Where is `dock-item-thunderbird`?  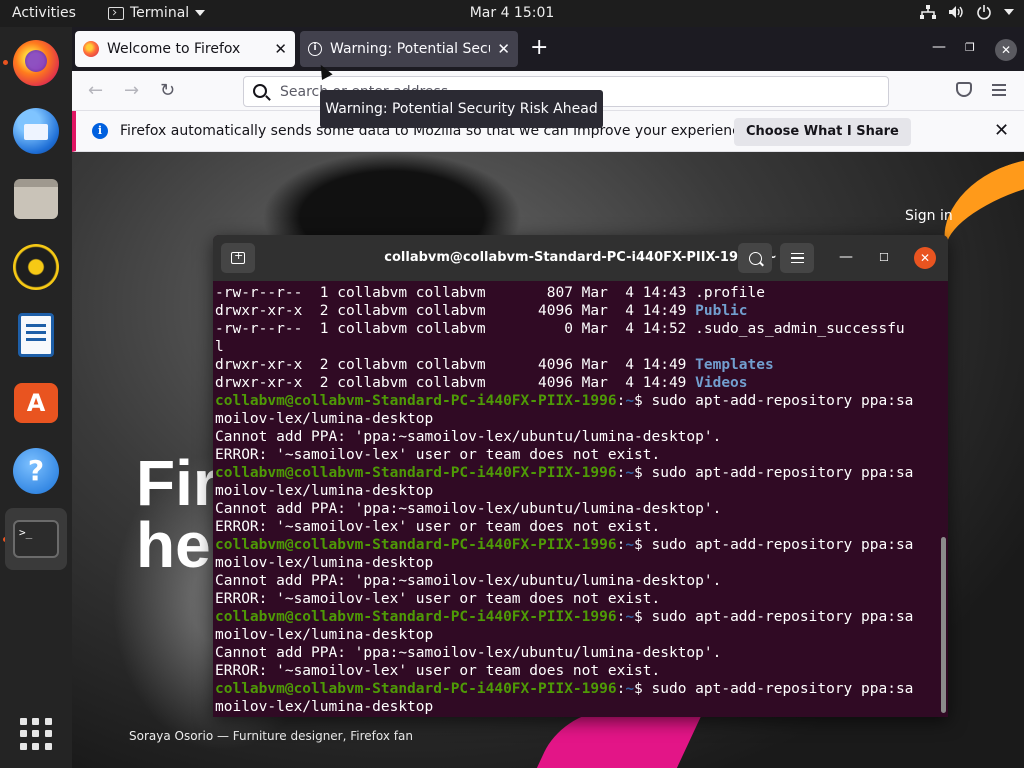 dock-item-thunderbird is located at coordinates (36, 131).